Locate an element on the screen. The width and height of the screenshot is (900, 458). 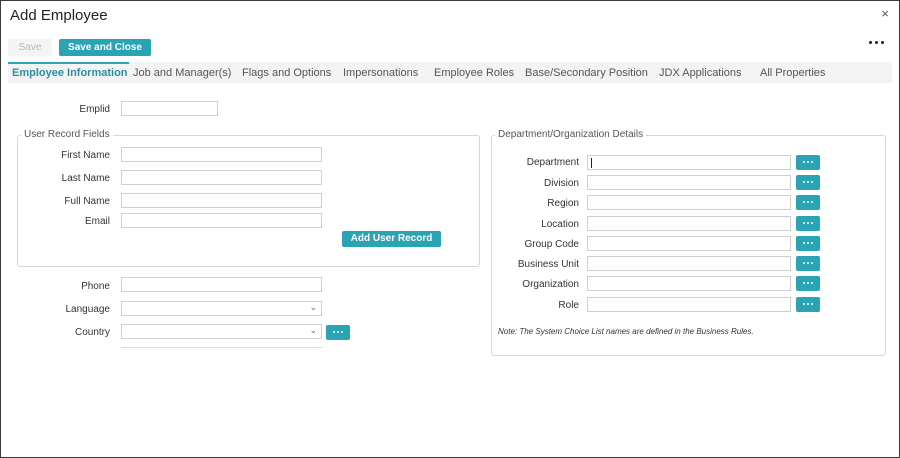
country-label: Country is located at coordinates (92, 332).